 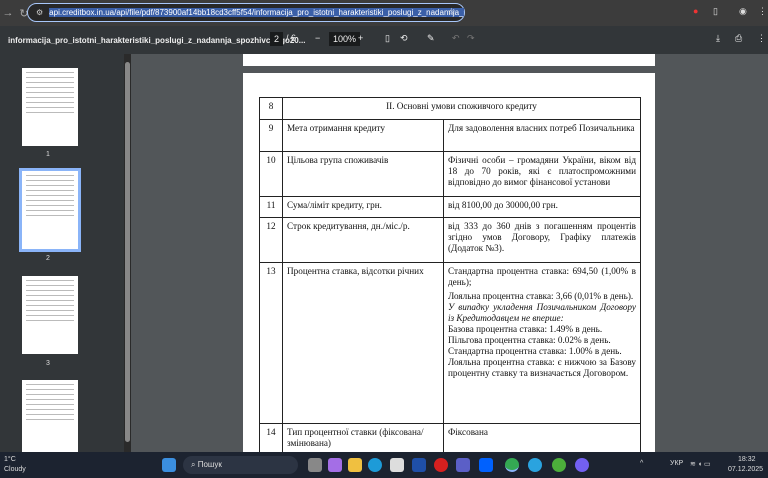 What do you see at coordinates (240, 465) in the screenshot?
I see `search-box: ⌕ Пошук` at bounding box center [240, 465].